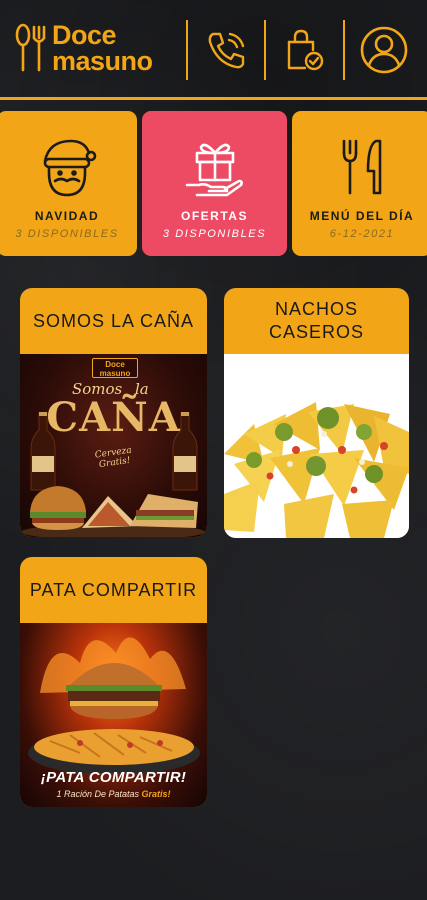 Image resolution: width=427 pixels, height=900 pixels. Describe the element at coordinates (362, 216) in the screenshot. I see `category-title: MENÚ DEL DÍA` at that location.